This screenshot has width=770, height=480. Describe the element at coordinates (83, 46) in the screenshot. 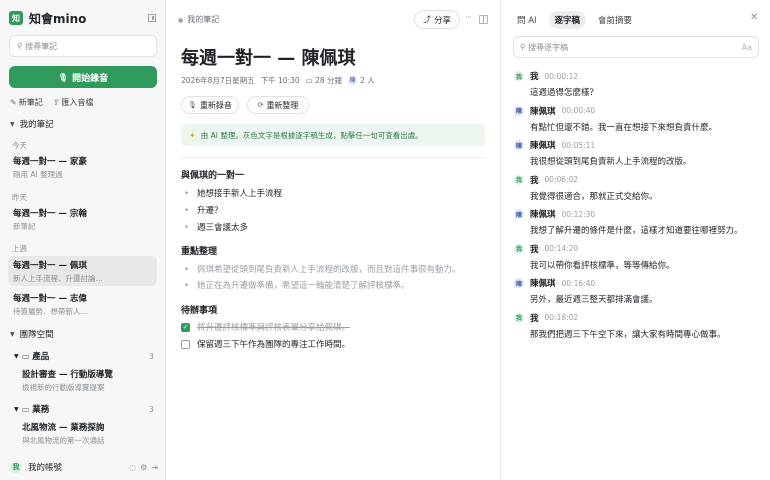

I see `sidebar-search-input: ⚲ 搜尋筆記` at that location.